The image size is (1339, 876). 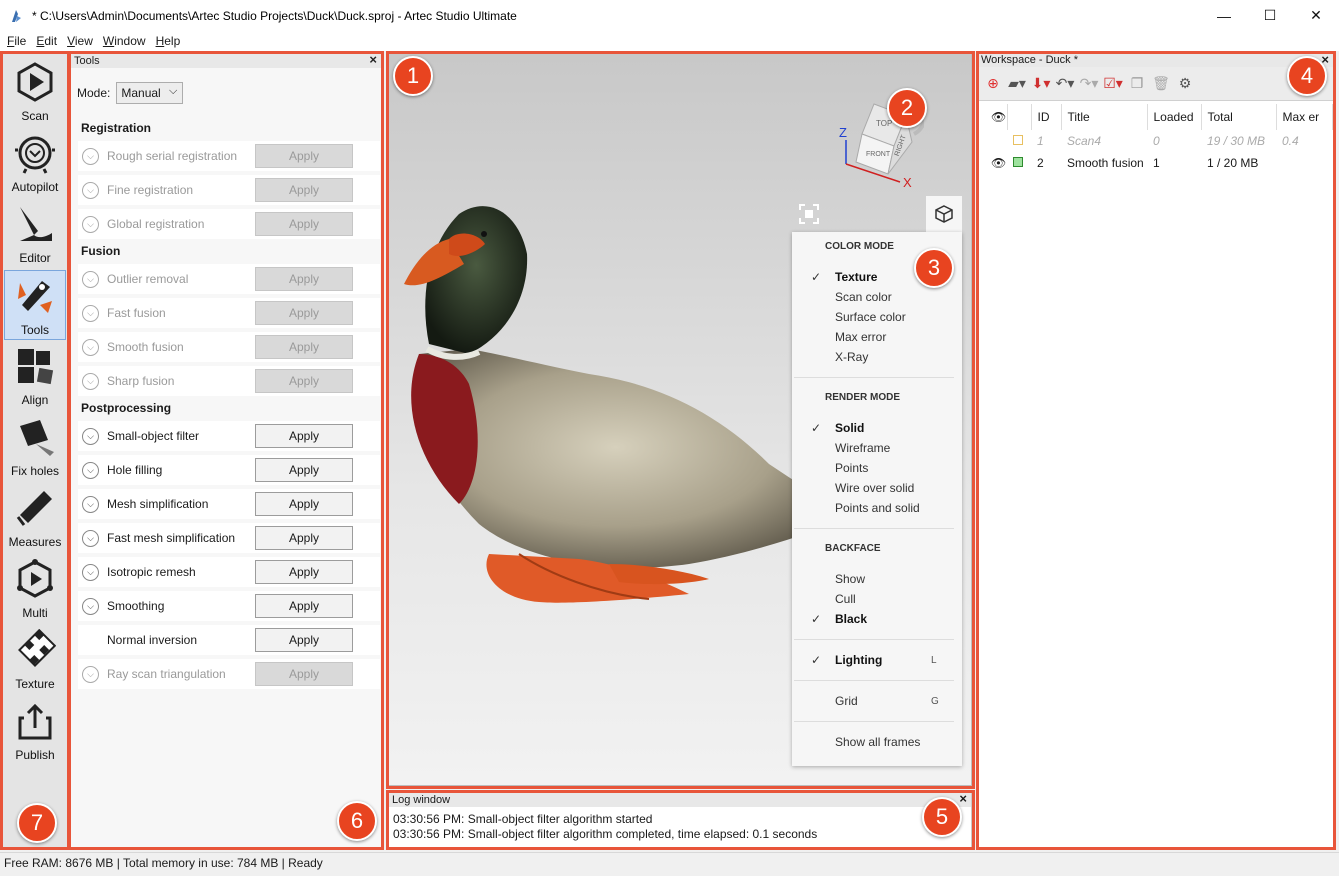 What do you see at coordinates (1239, 117) in the screenshot?
I see `total-column-header: Total` at bounding box center [1239, 117].